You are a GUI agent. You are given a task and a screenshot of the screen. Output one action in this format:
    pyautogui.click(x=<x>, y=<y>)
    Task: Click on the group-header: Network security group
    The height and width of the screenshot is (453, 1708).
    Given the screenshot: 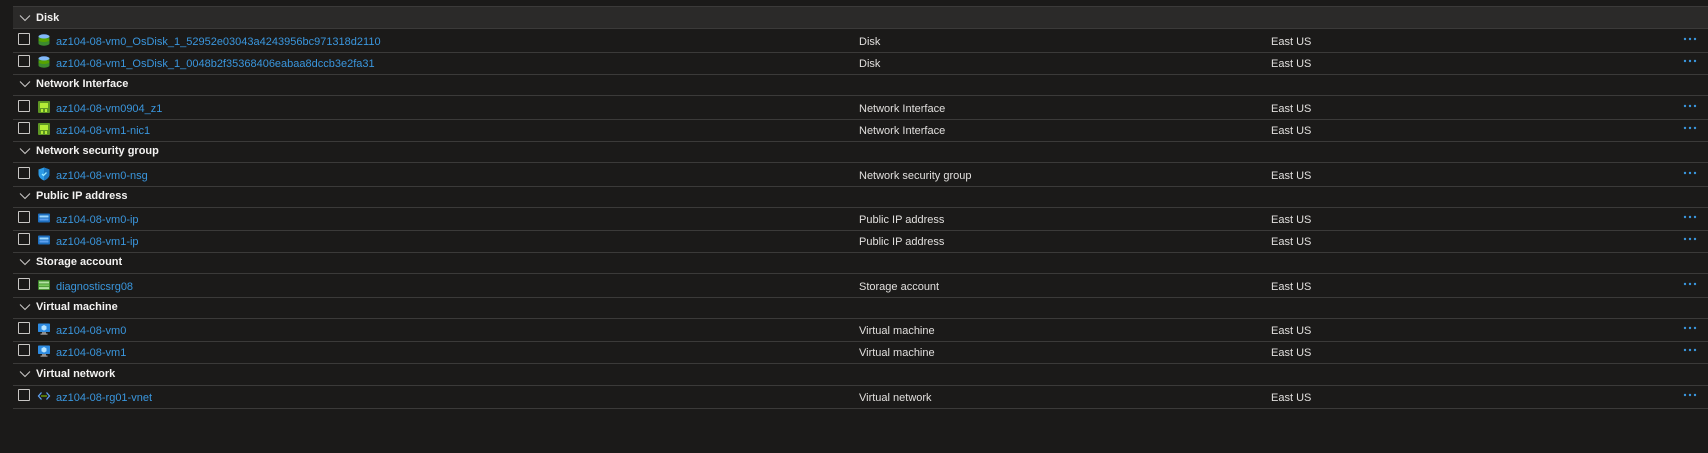 What is the action you would take?
    pyautogui.click(x=860, y=151)
    